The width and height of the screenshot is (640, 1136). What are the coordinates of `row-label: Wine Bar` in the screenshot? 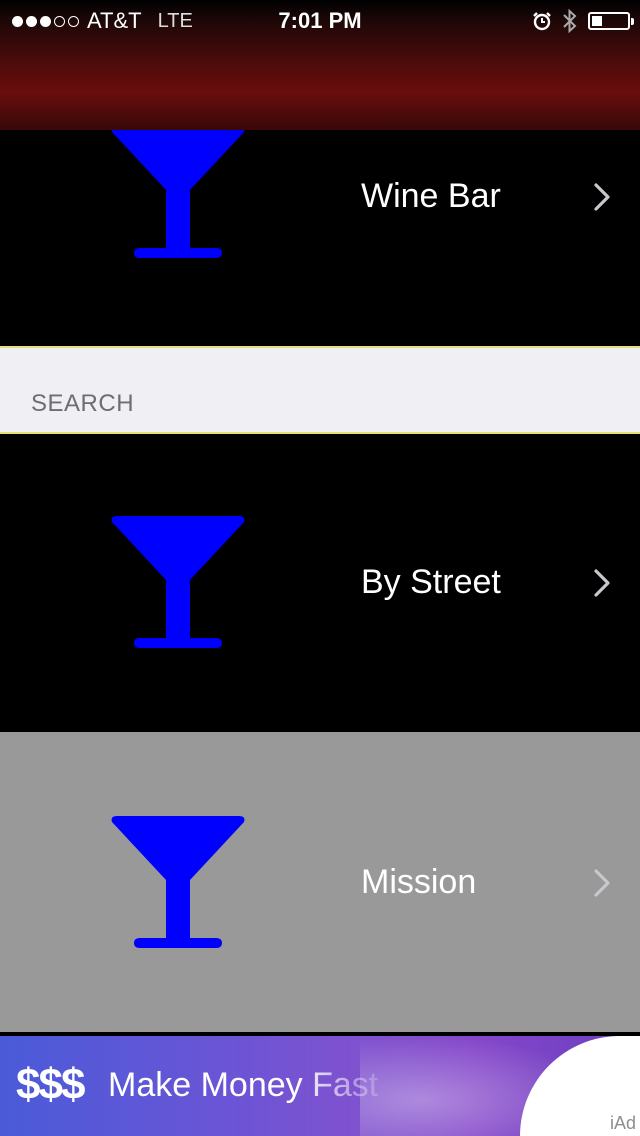 It's located at (431, 196).